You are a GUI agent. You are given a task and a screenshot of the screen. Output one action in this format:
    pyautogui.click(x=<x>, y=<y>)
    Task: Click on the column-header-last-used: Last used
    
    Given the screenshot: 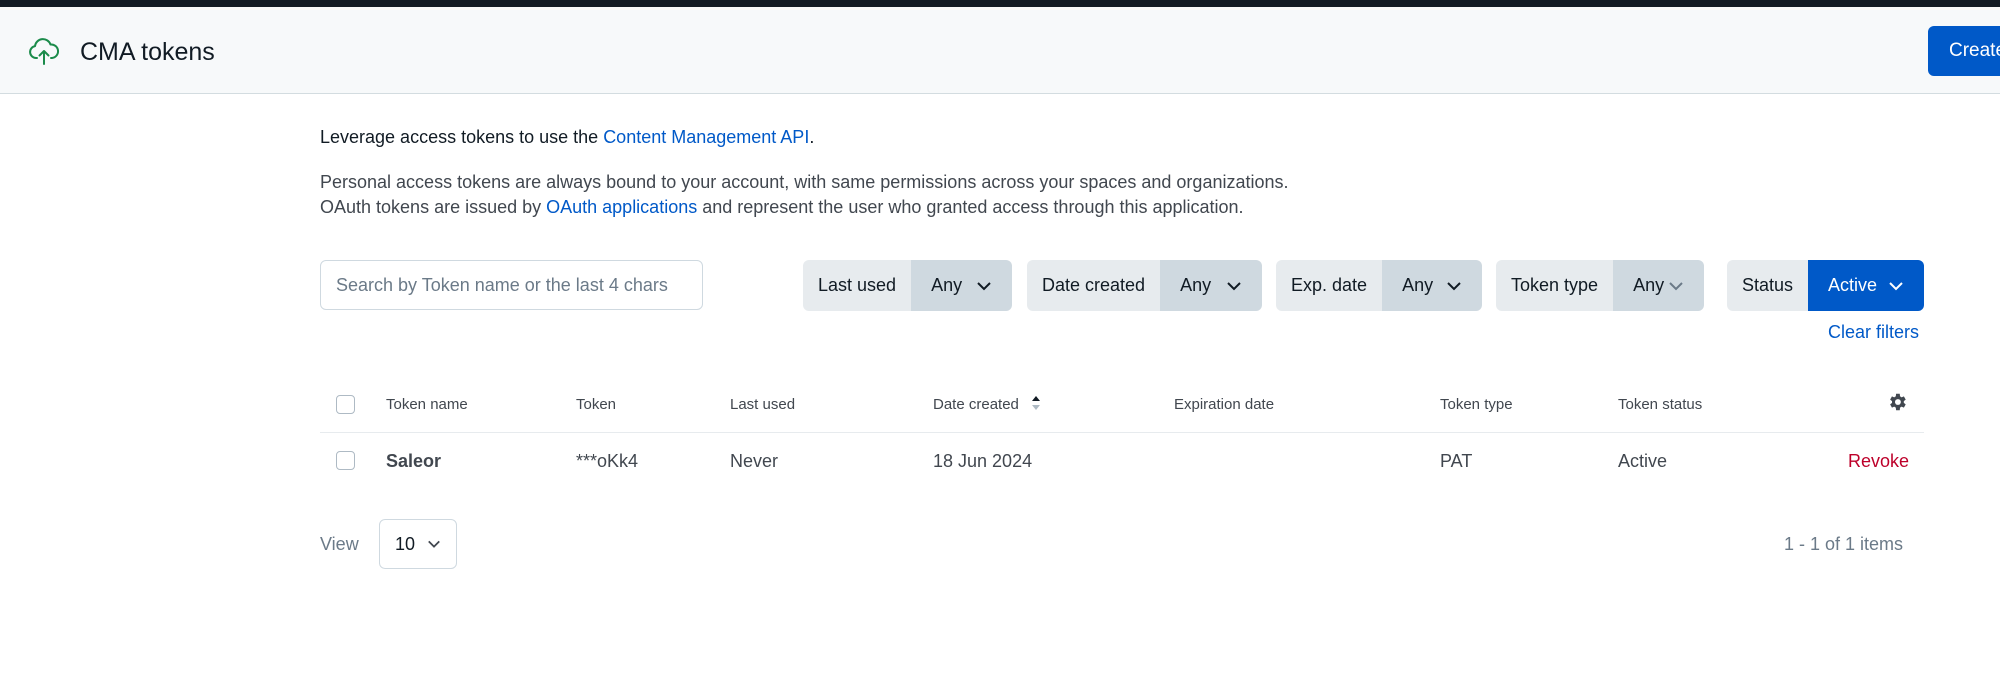 What is the action you would take?
    pyautogui.click(x=762, y=405)
    